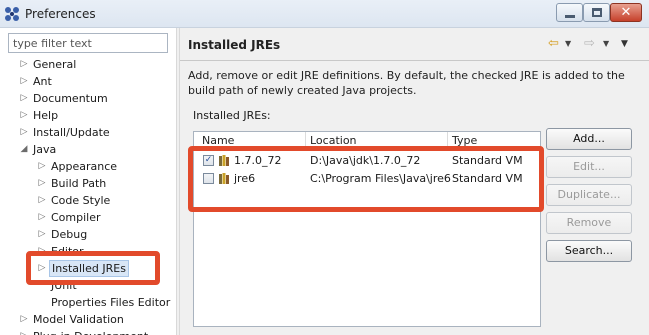  I want to click on jre-name: jre6, so click(245, 178).